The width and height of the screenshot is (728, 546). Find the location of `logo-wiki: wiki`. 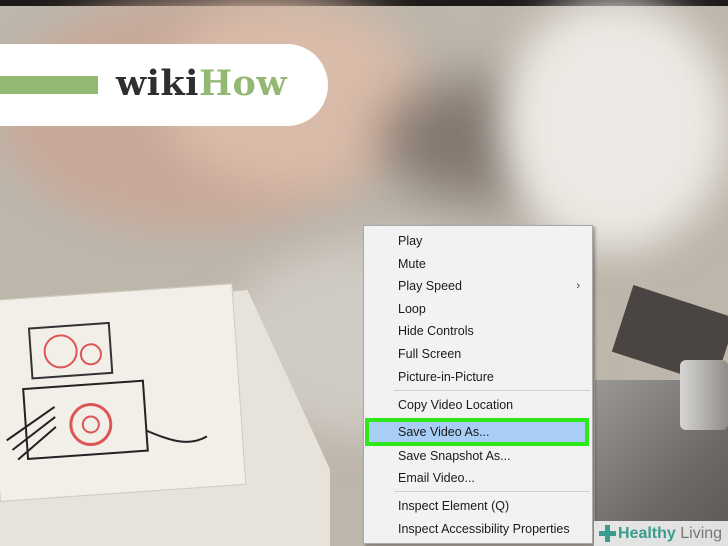

logo-wiki: wiki is located at coordinates (157, 83).